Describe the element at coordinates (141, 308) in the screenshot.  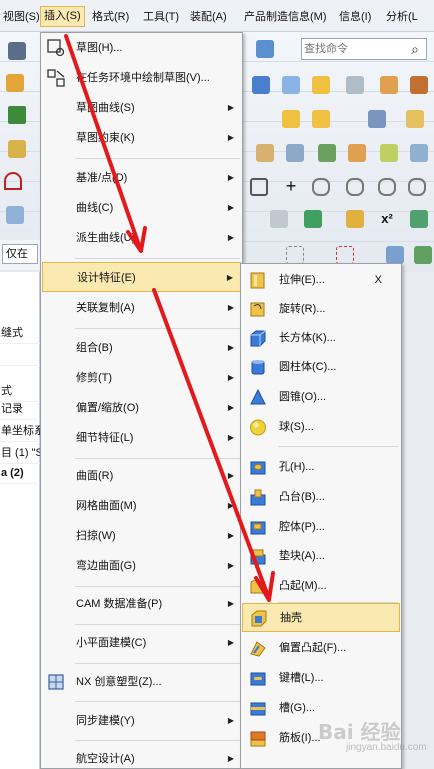
I see `menu-item-associative-copy: 关联复制(A) ▶` at that location.